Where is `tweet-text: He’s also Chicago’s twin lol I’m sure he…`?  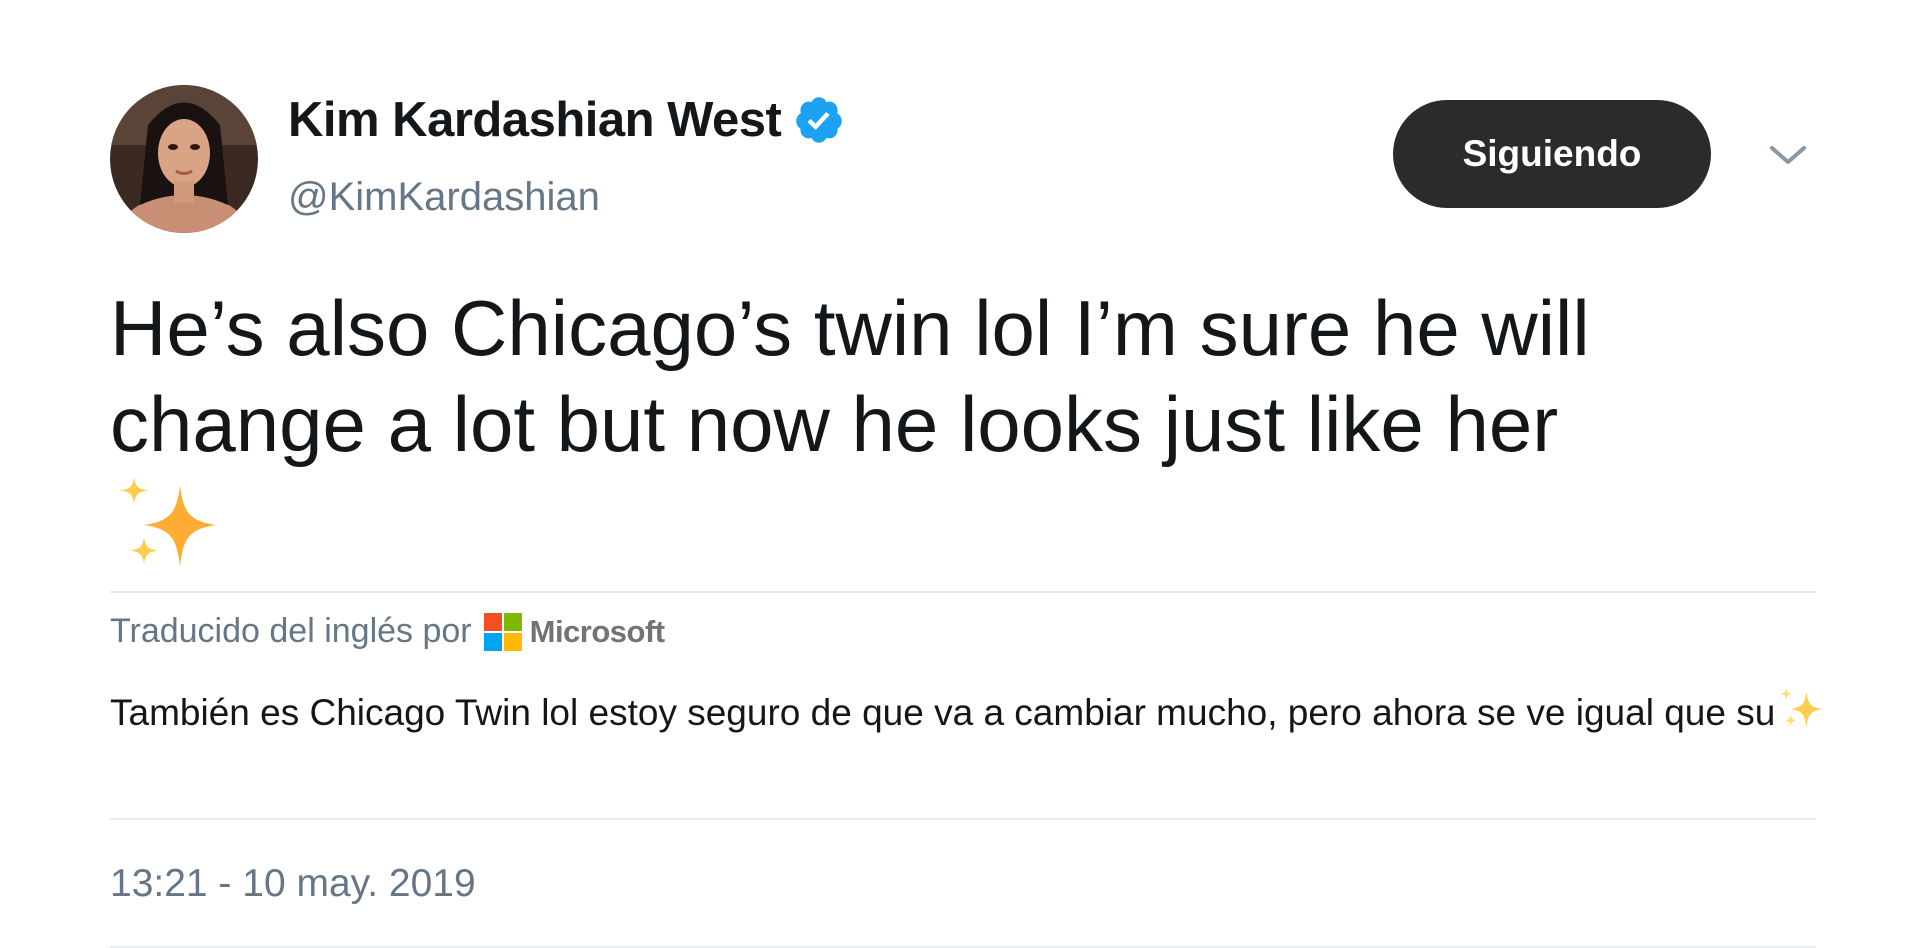 tweet-text: He’s also Chicago’s twin lol I’m sure he… is located at coordinates (850, 376).